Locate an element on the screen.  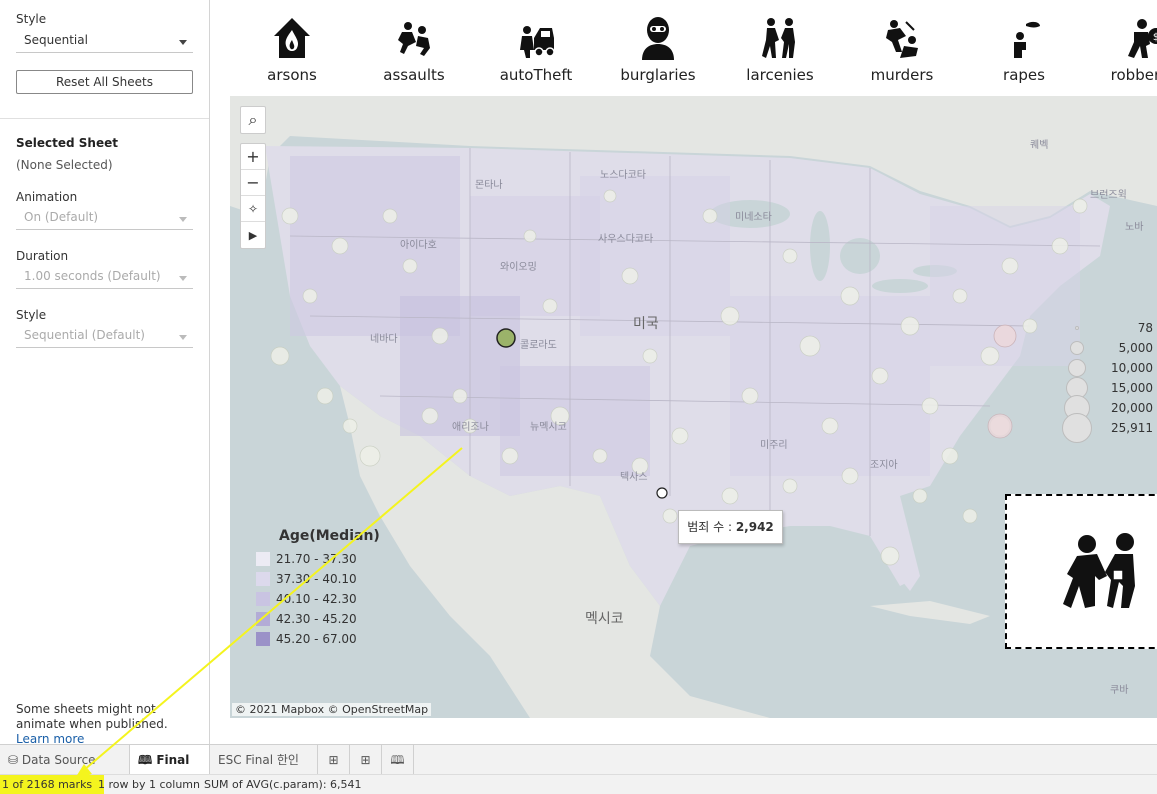
map-label-south-dakota: 사우스다코타 is located at coordinates (626, 239).